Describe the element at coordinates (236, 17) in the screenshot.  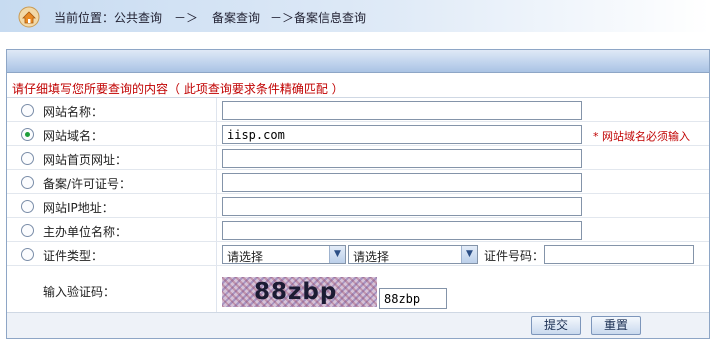
I see `breadcrumb-item-filing-query: 备案查询` at that location.